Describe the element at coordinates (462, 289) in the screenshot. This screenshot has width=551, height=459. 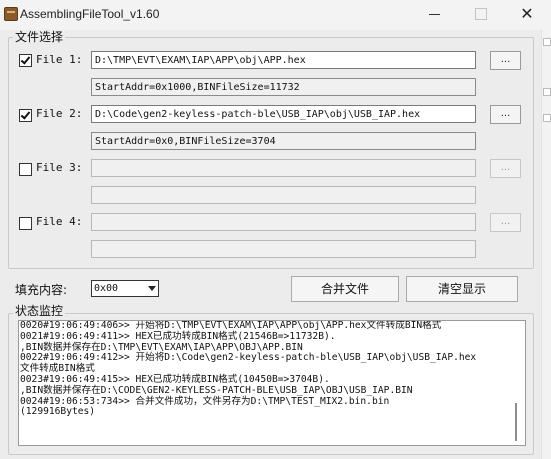
I see `clear-display-button: 清空显示` at that location.